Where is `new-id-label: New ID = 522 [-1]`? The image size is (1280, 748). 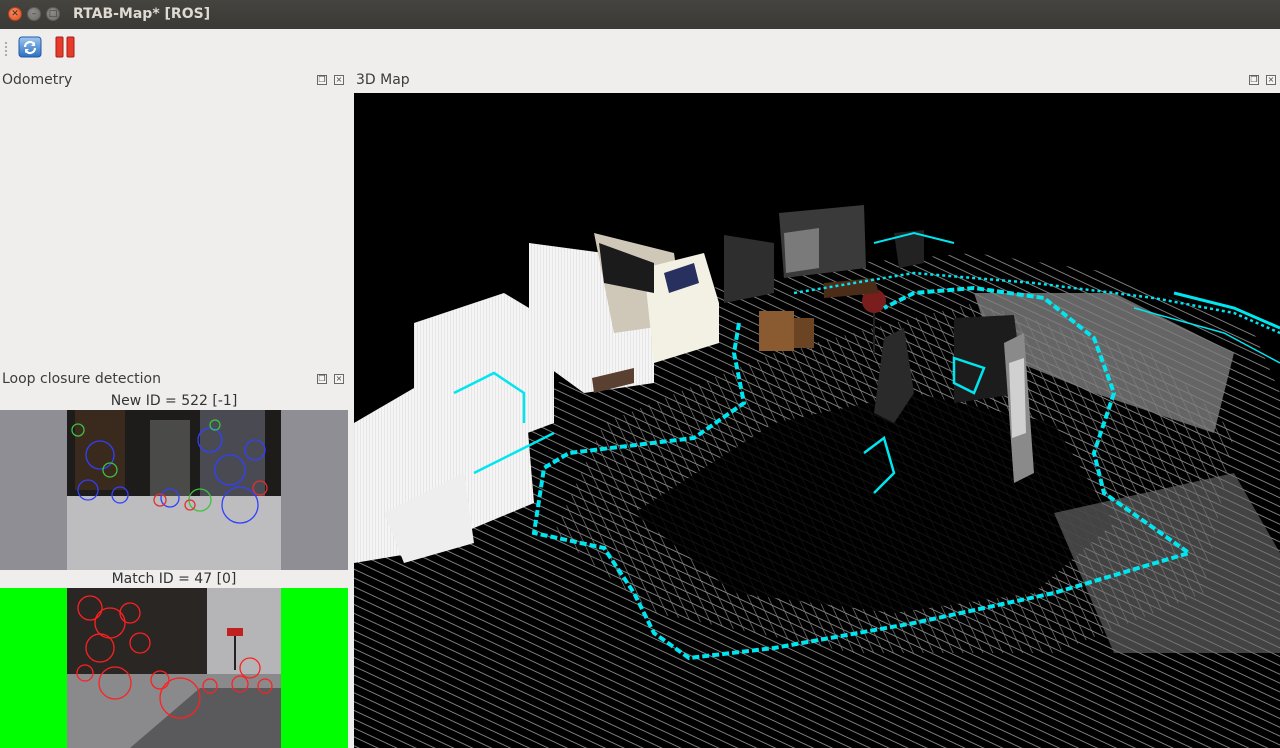 new-id-label: New ID = 522 [-1] is located at coordinates (174, 401).